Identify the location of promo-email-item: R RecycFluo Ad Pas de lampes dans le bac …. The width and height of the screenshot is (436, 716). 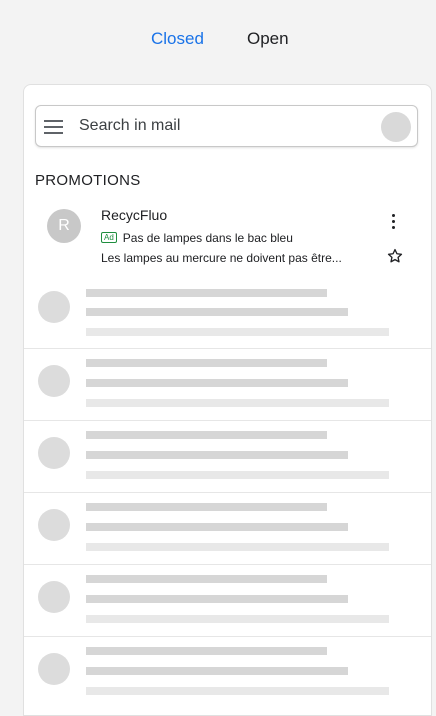
(227, 237).